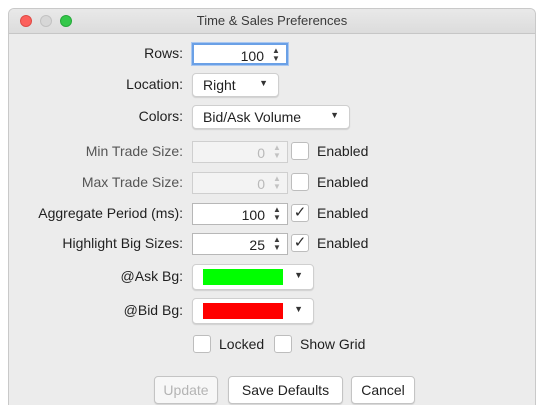 The height and width of the screenshot is (405, 544). What do you see at coordinates (243, 311) in the screenshot?
I see `bid-bg-color-swatch` at bounding box center [243, 311].